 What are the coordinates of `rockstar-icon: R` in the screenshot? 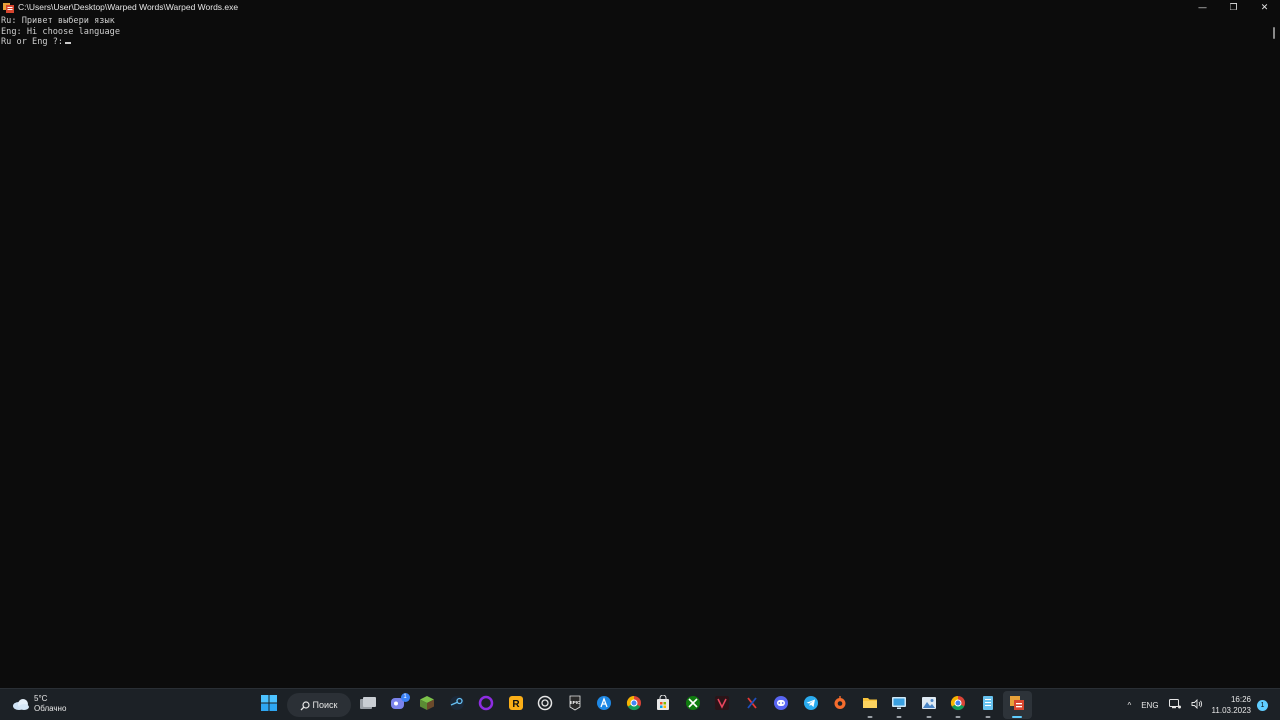 It's located at (516, 705).